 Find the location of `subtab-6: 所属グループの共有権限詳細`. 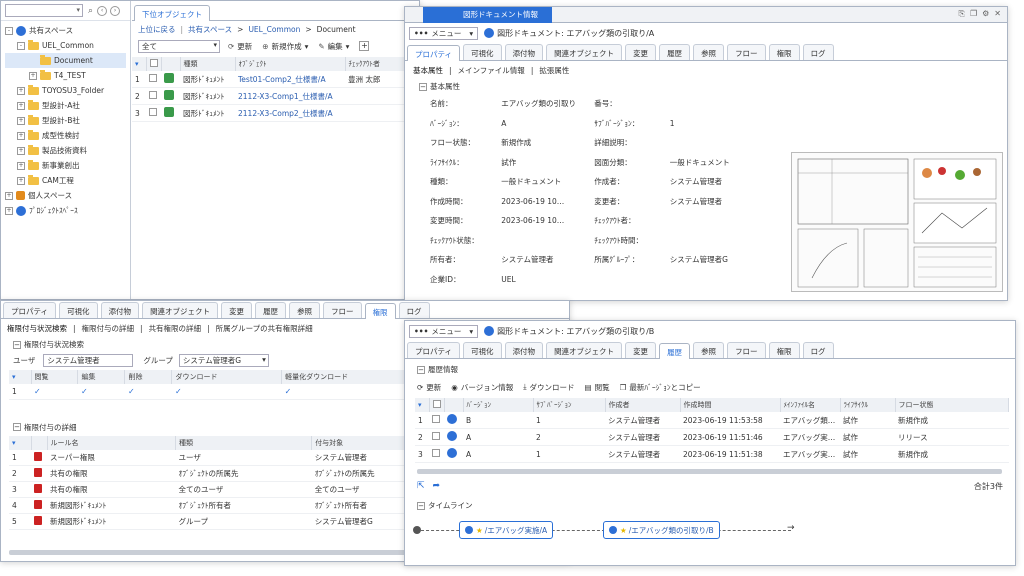

subtab-6: 所属グループの共有権限詳細 is located at coordinates (264, 328).